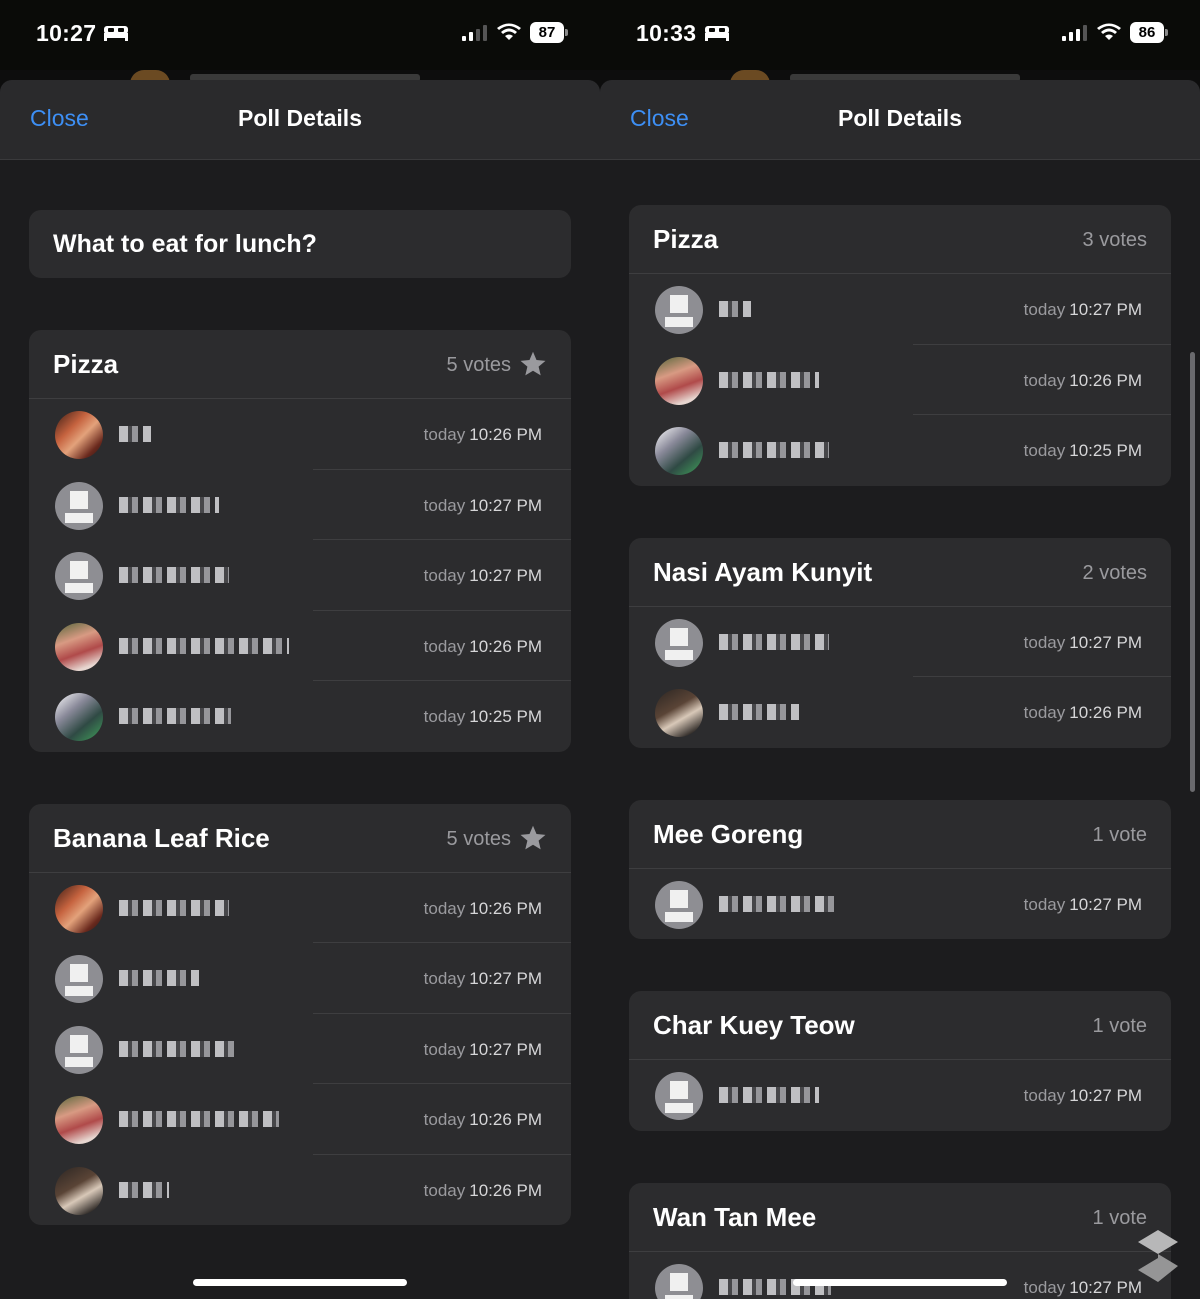 The height and width of the screenshot is (1299, 1200). What do you see at coordinates (185, 244) in the screenshot?
I see `poll-question: What to eat for lunch?` at bounding box center [185, 244].